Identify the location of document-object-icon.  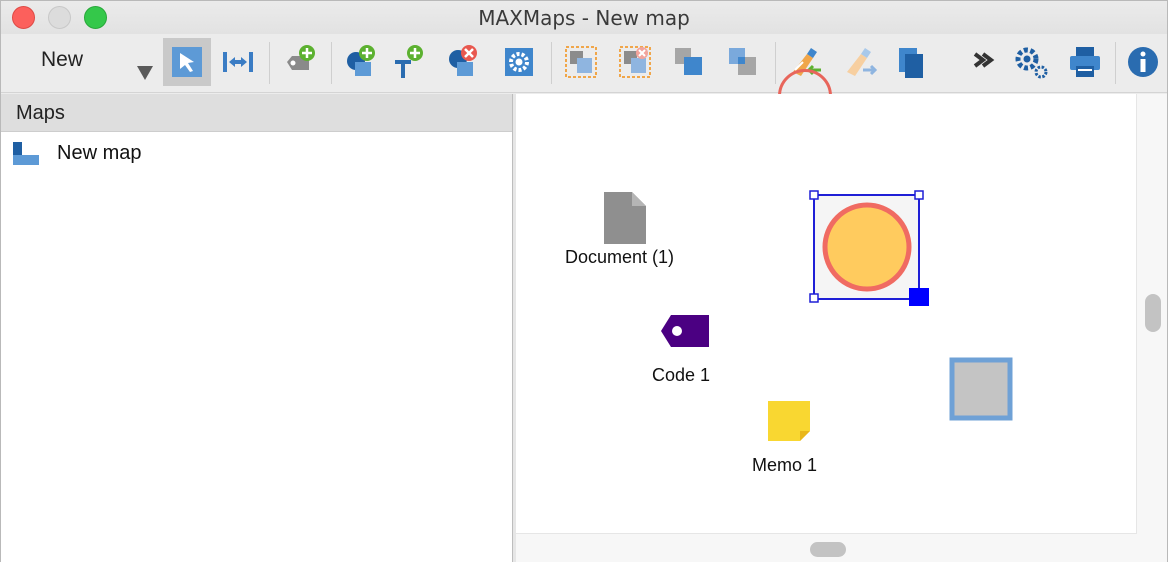
(625, 218).